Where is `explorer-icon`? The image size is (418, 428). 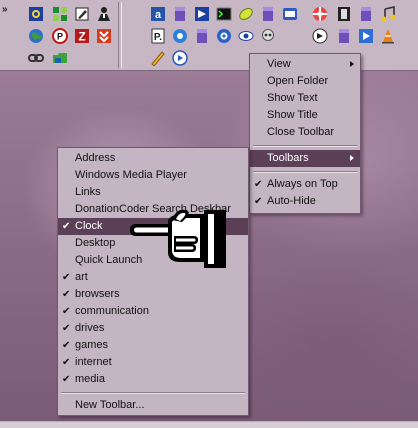
explorer-icon is located at coordinates (202, 14).